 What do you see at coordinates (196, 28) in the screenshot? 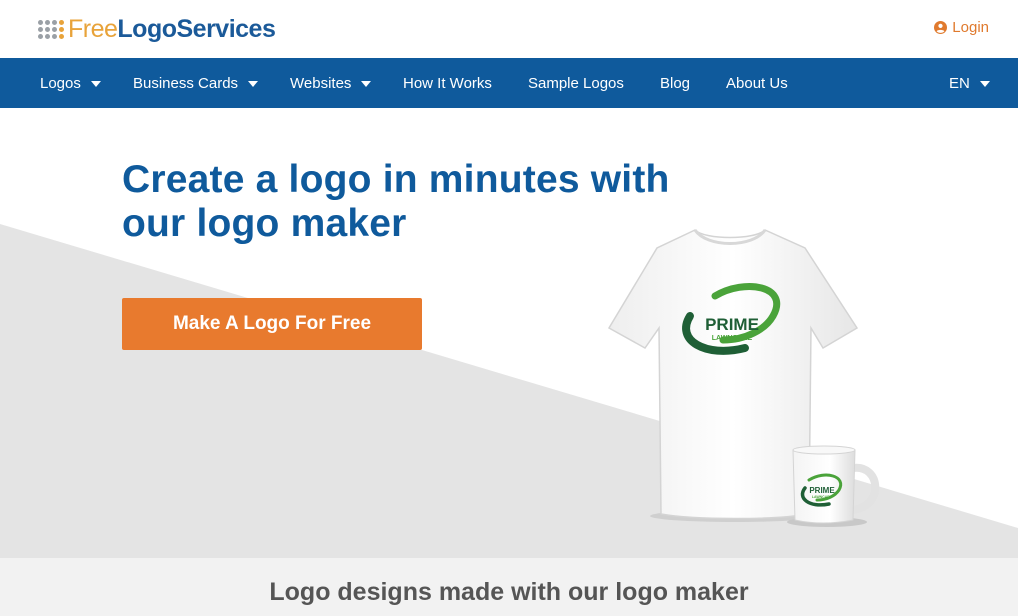
I see `logo-wordmark-rest: LogoServices` at bounding box center [196, 28].